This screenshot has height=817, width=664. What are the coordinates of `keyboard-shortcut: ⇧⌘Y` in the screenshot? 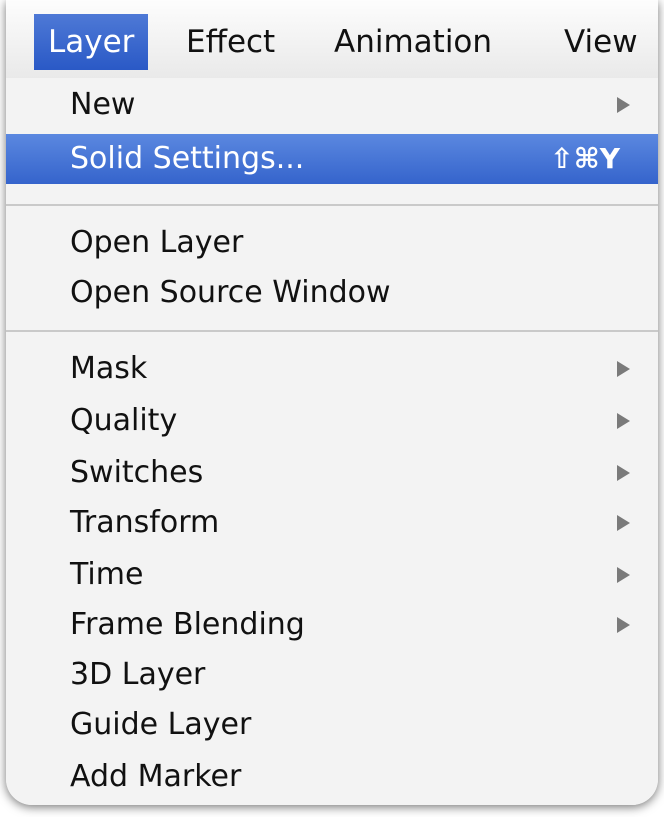 It's located at (585, 158).